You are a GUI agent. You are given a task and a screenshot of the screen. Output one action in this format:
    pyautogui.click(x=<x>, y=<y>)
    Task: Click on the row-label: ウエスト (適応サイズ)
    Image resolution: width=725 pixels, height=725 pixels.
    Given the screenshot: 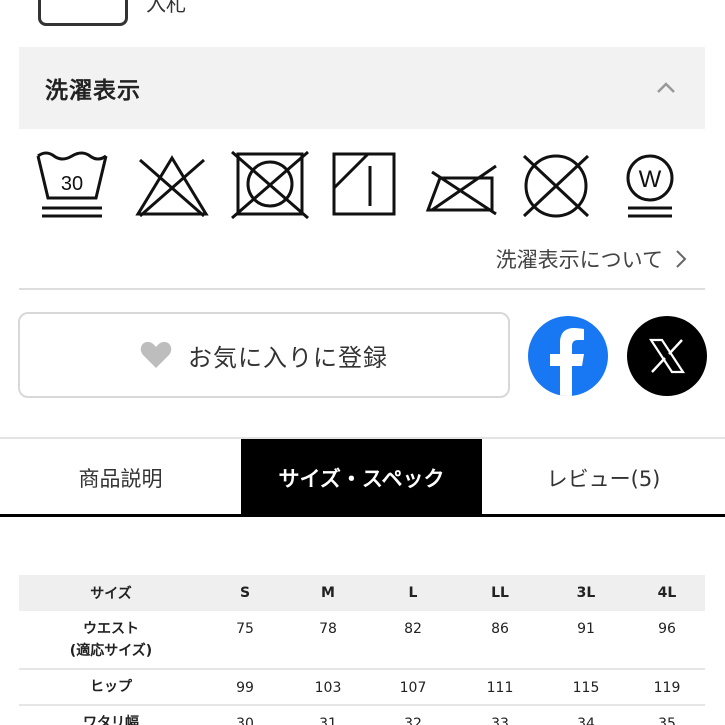 What is the action you would take?
    pyautogui.click(x=111, y=640)
    